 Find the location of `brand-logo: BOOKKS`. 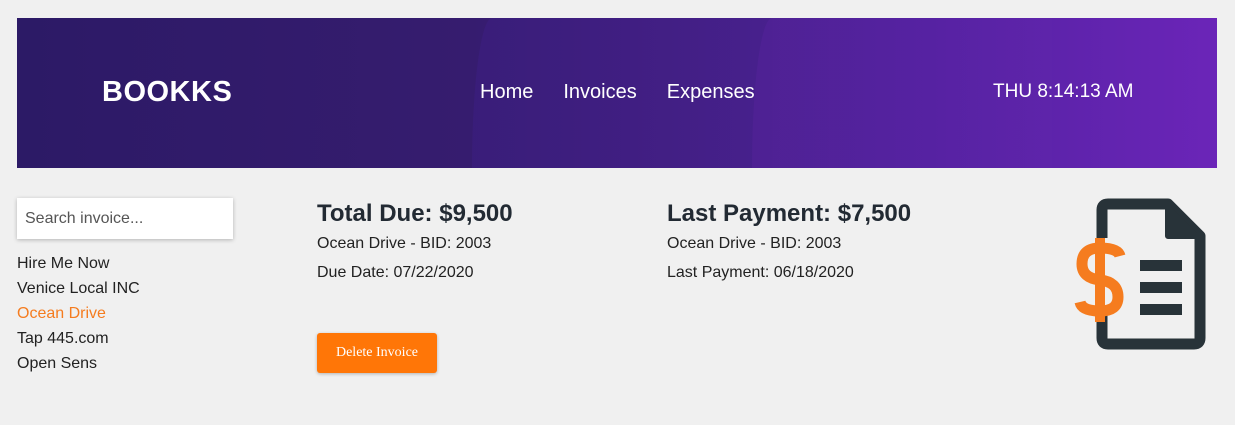

brand-logo: BOOKKS is located at coordinates (167, 92).